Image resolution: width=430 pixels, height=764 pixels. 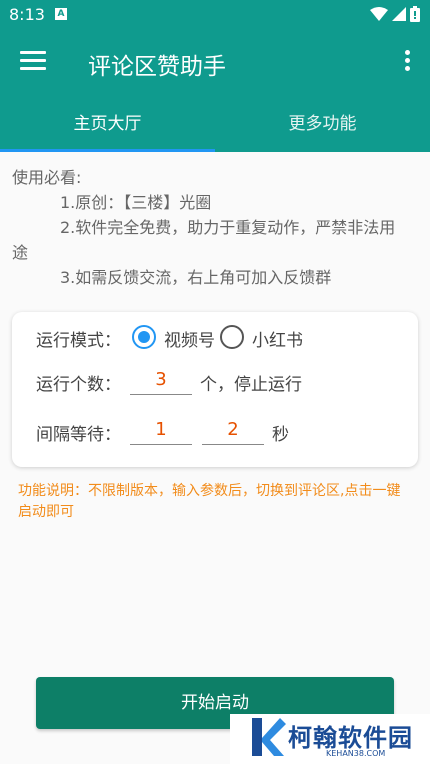 I want to click on interval-min-input: 1, so click(x=161, y=430).